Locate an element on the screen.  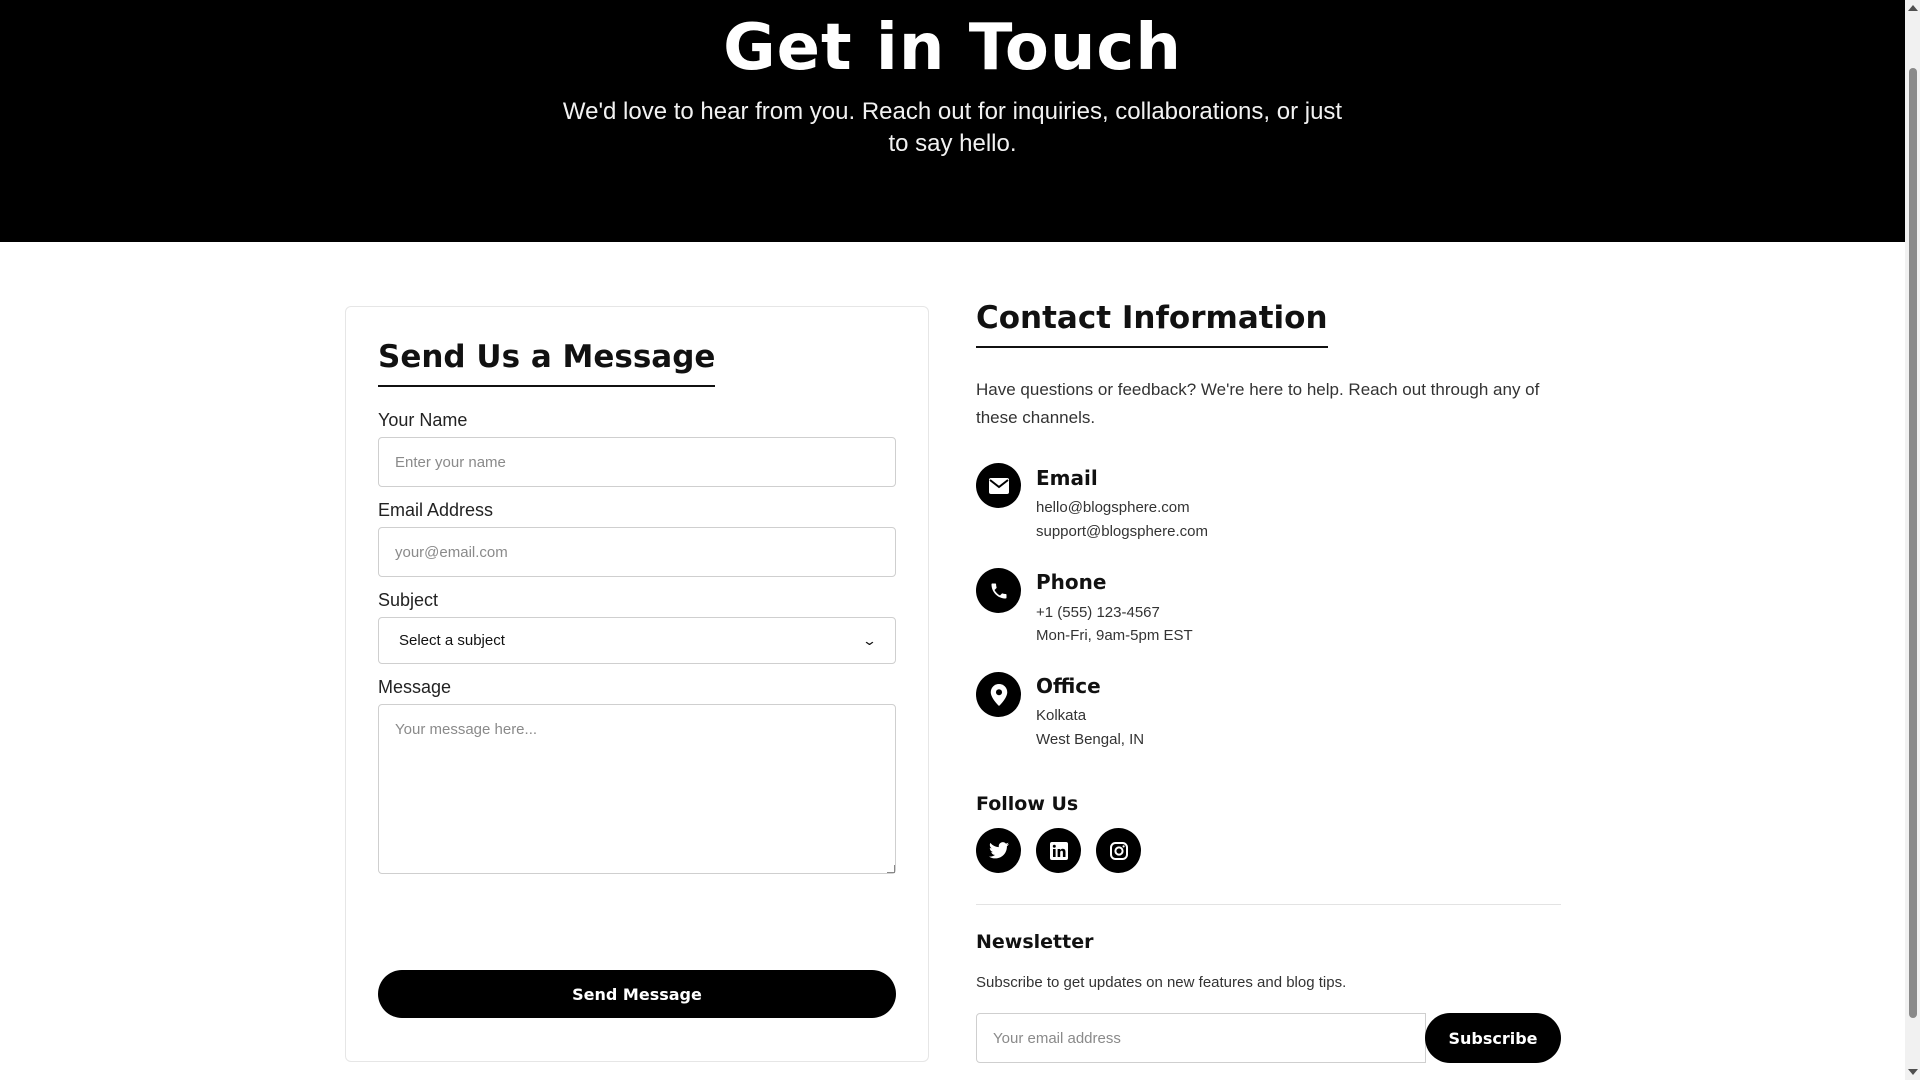
email-heading: Email is located at coordinates (1067, 478).